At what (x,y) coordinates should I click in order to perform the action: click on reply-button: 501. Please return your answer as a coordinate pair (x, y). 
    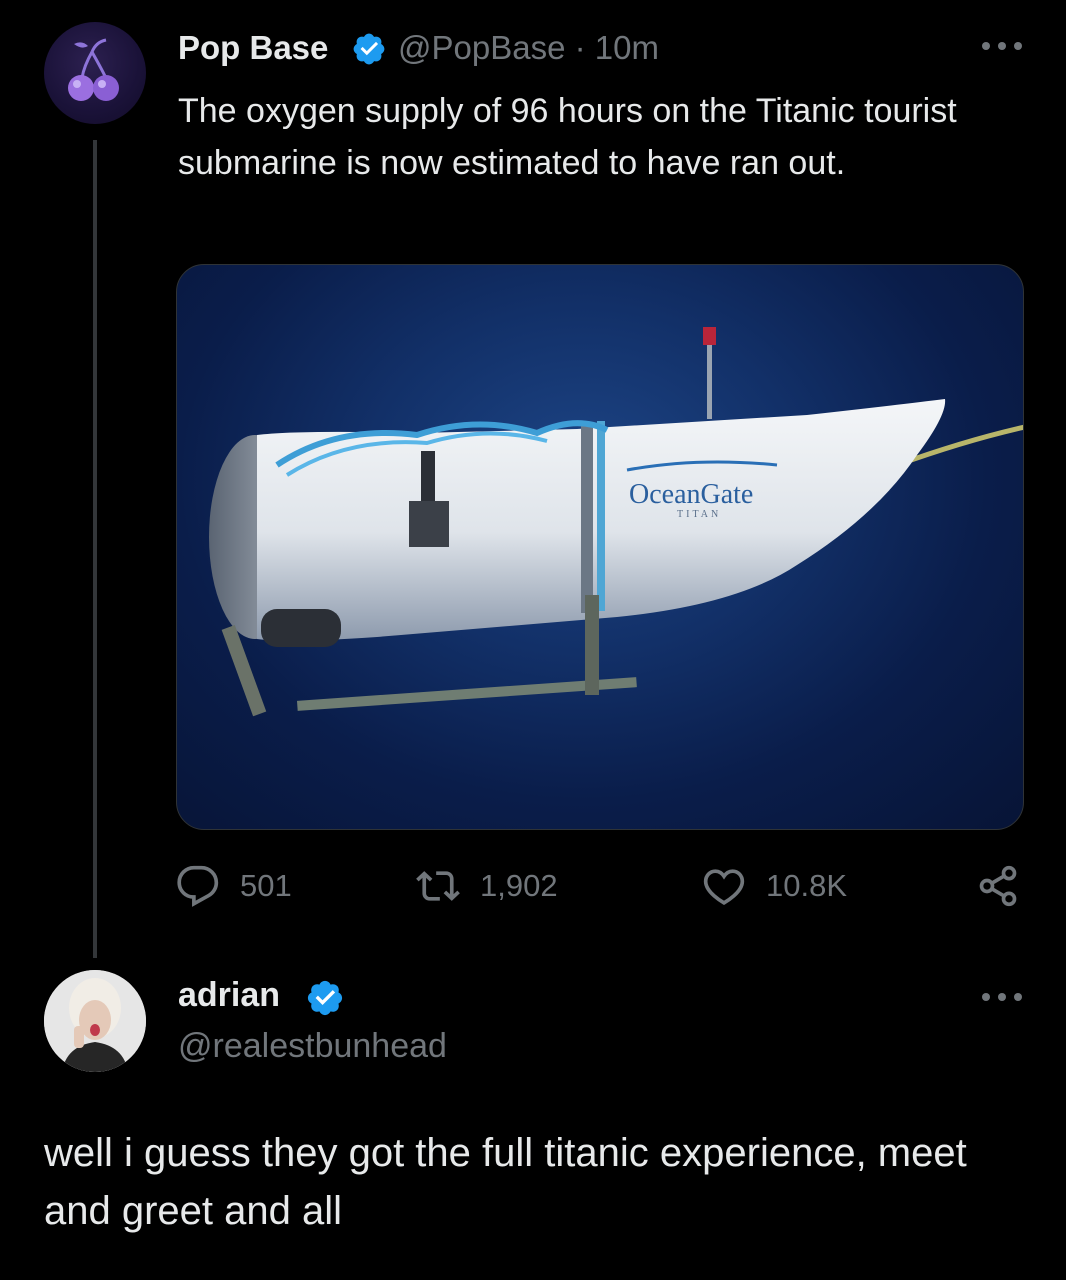
    Looking at the image, I should click on (234, 886).